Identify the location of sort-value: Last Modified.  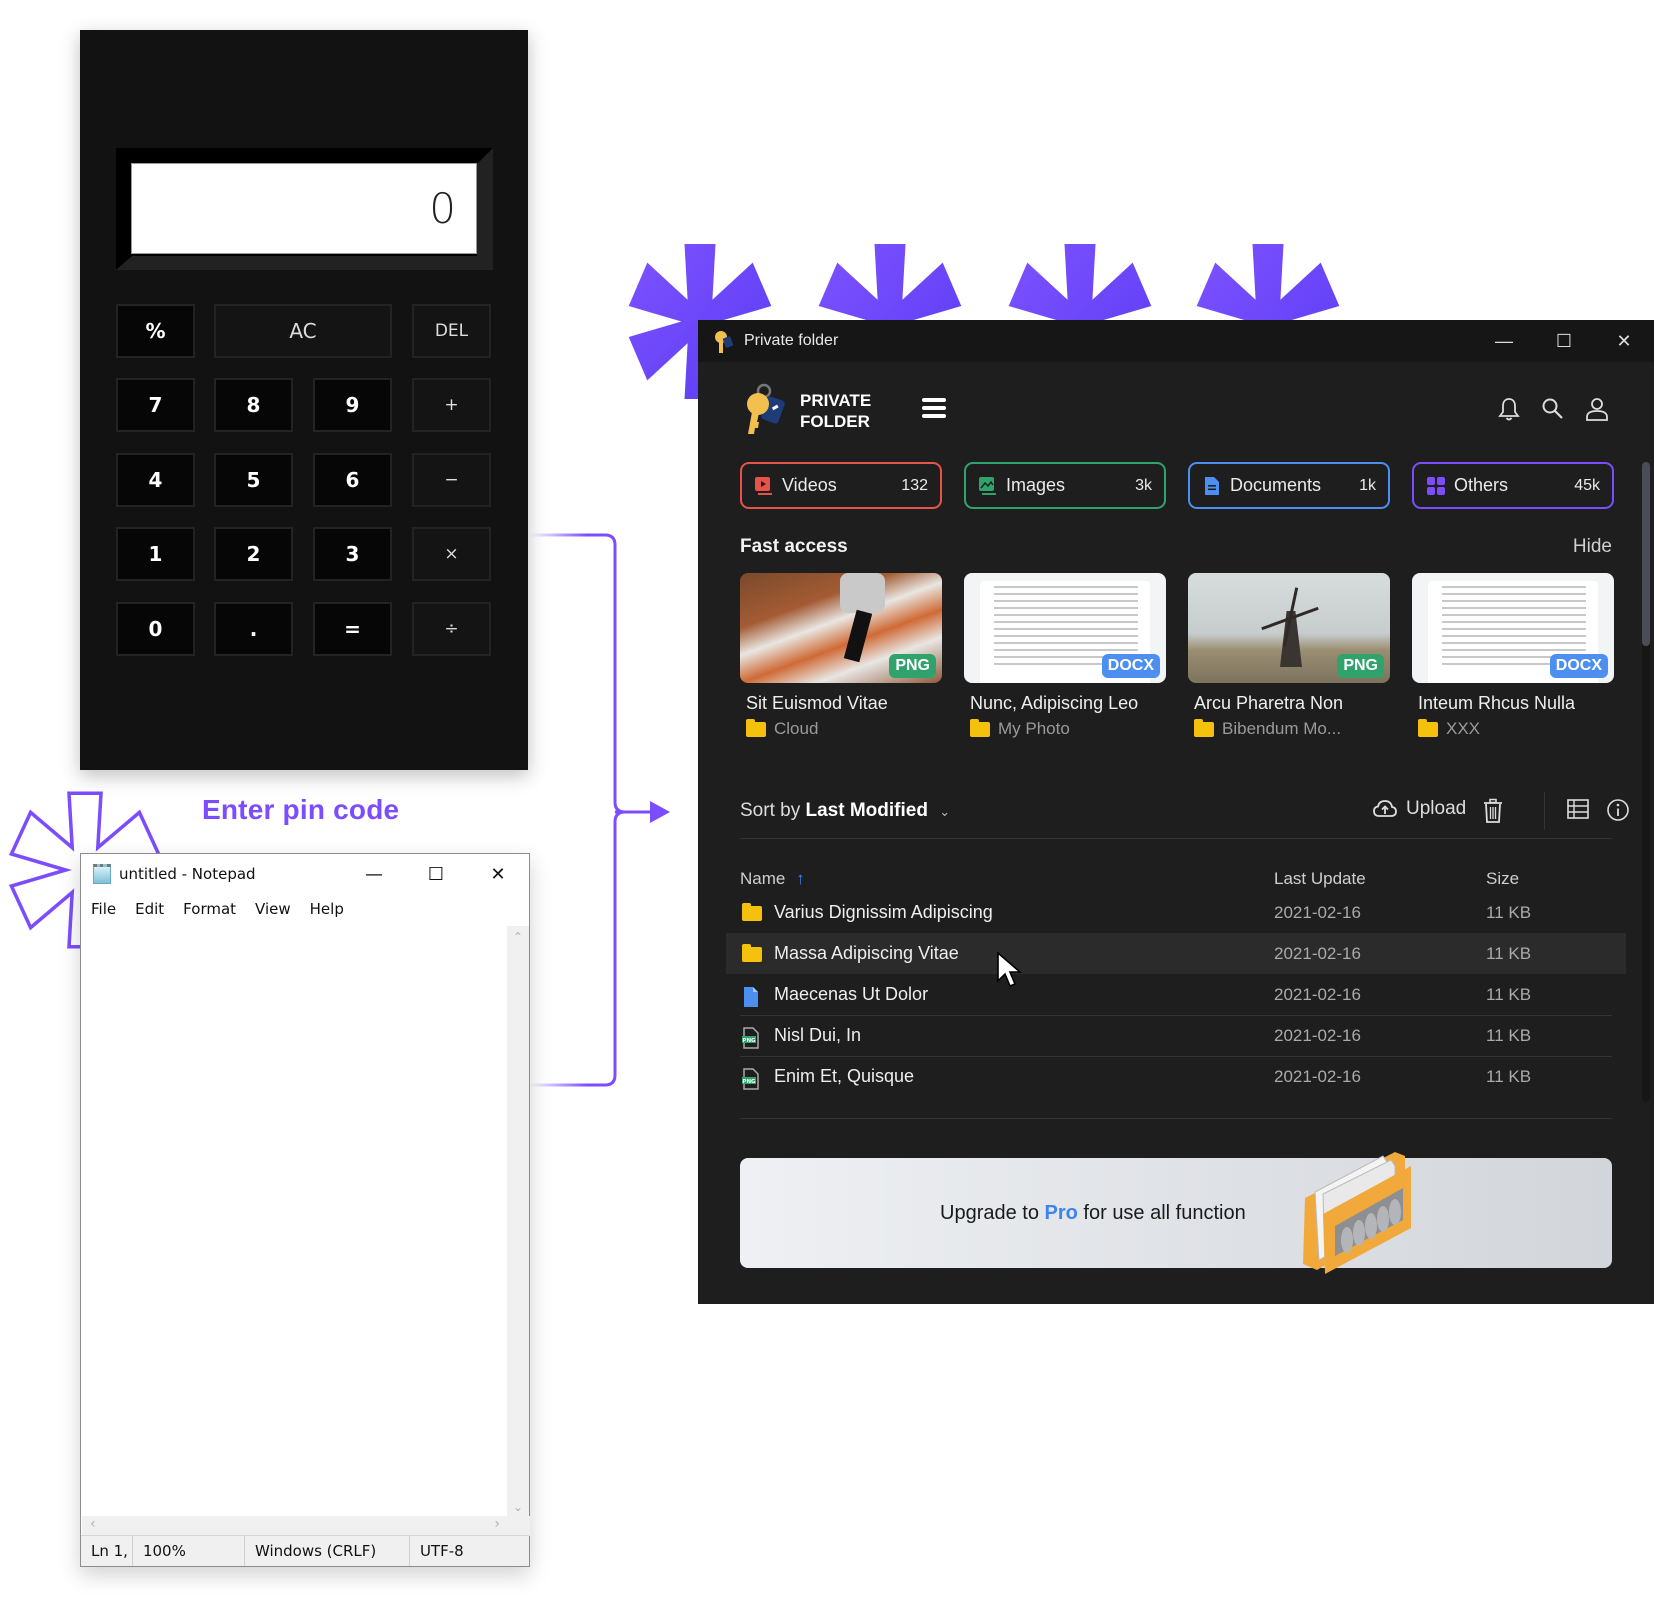
(866, 810).